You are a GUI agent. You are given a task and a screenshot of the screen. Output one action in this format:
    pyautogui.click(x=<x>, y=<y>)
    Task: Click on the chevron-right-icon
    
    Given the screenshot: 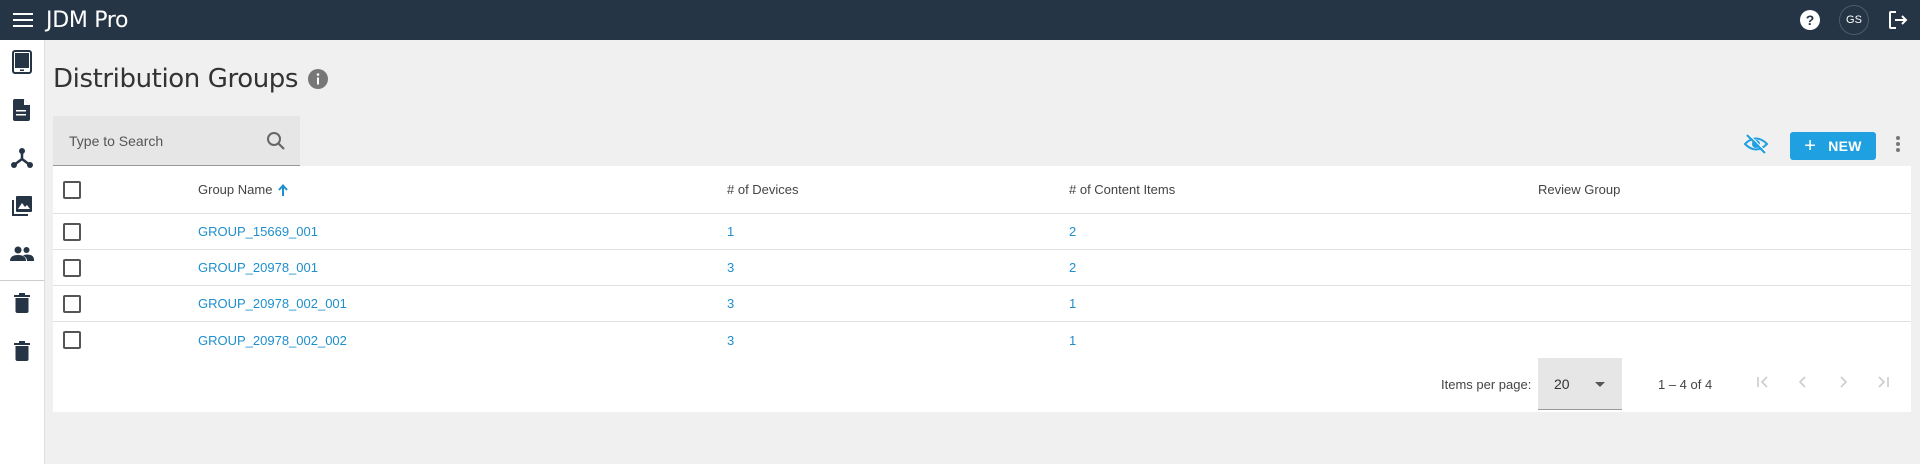 What is the action you would take?
    pyautogui.click(x=1843, y=384)
    